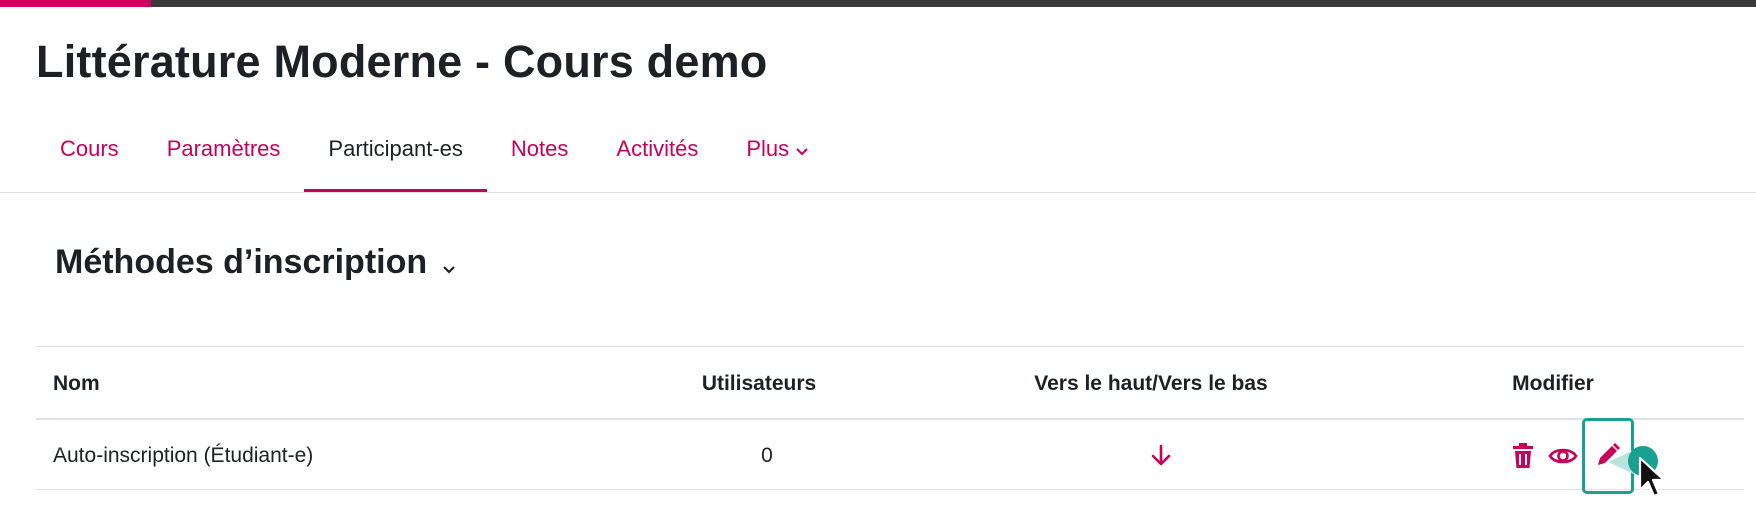 The height and width of the screenshot is (507, 1756). What do you see at coordinates (890, 346) in the screenshot?
I see `table-top-border` at bounding box center [890, 346].